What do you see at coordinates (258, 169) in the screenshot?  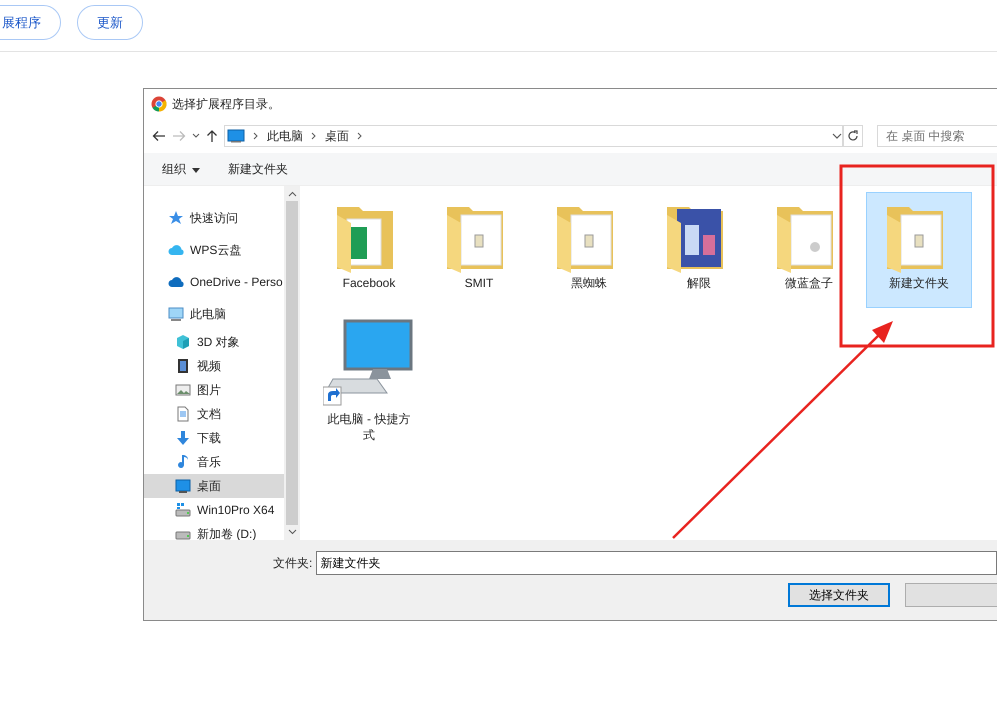 I see `toolbar-button: 新建文件夹` at bounding box center [258, 169].